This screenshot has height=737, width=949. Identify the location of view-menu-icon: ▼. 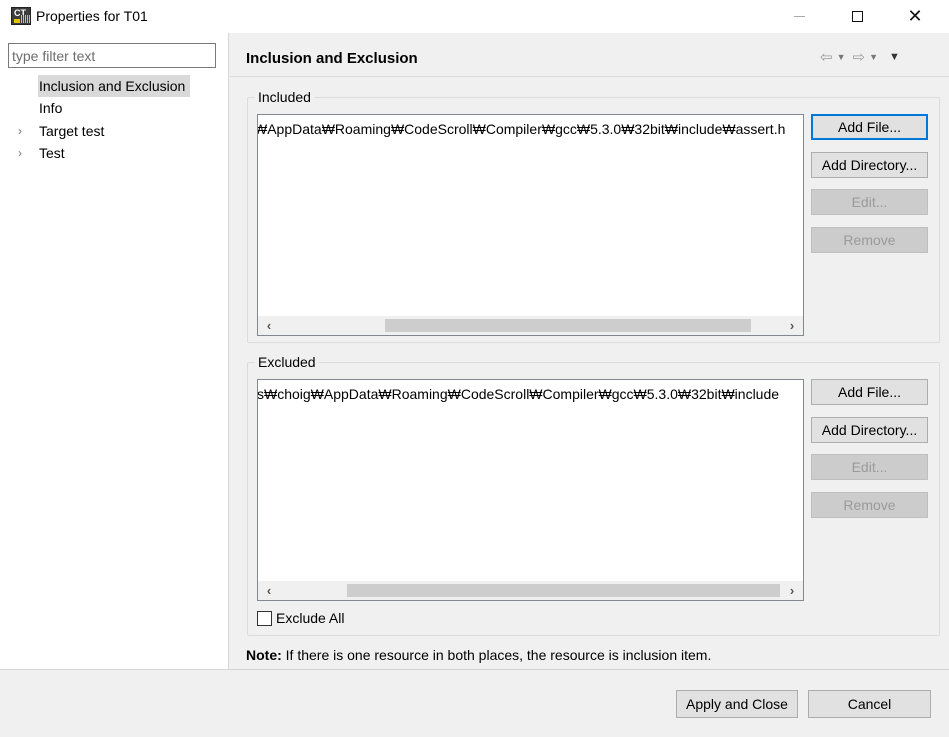
(894, 57).